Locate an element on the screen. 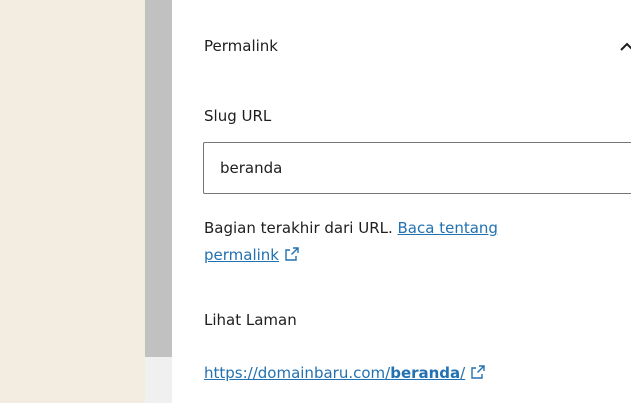 Image resolution: width=631 pixels, height=403 pixels. link-text-line1: Baca tentang is located at coordinates (447, 228).